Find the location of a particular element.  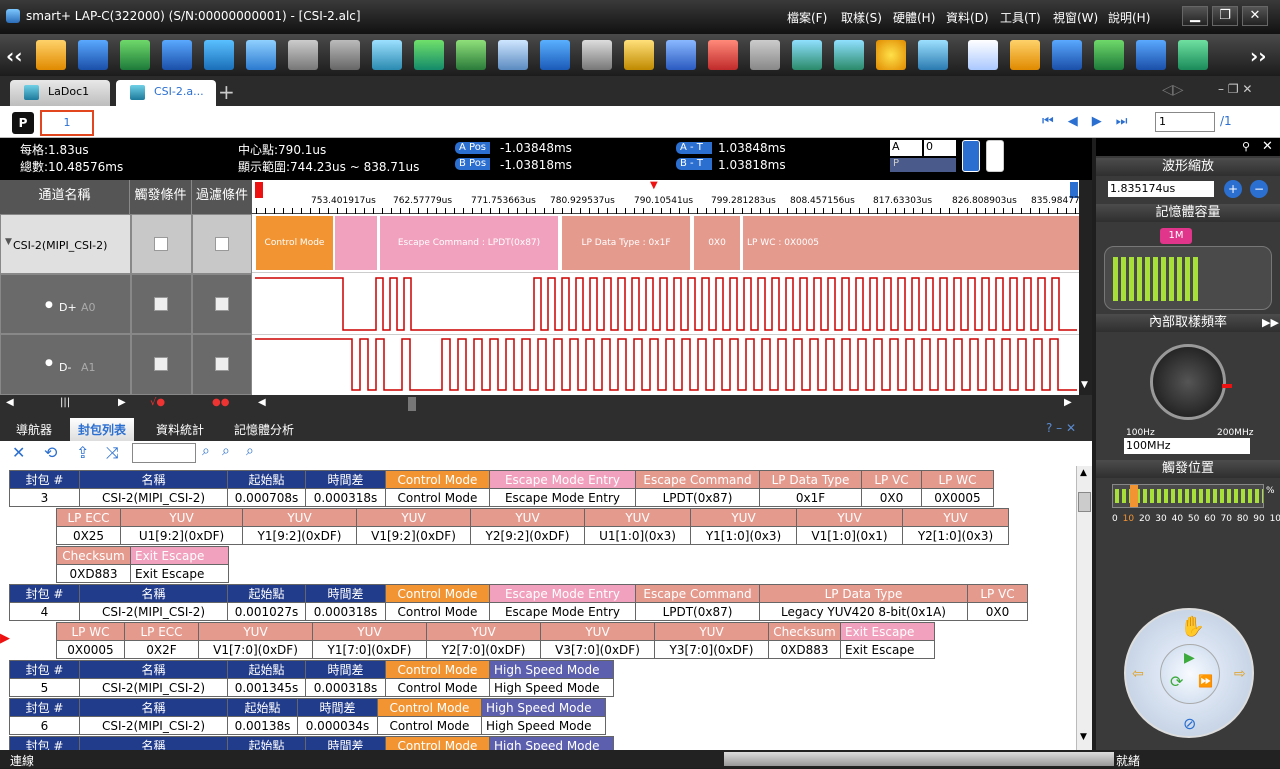

repeat-run-icon: ⟳ is located at coordinates (1176, 681).